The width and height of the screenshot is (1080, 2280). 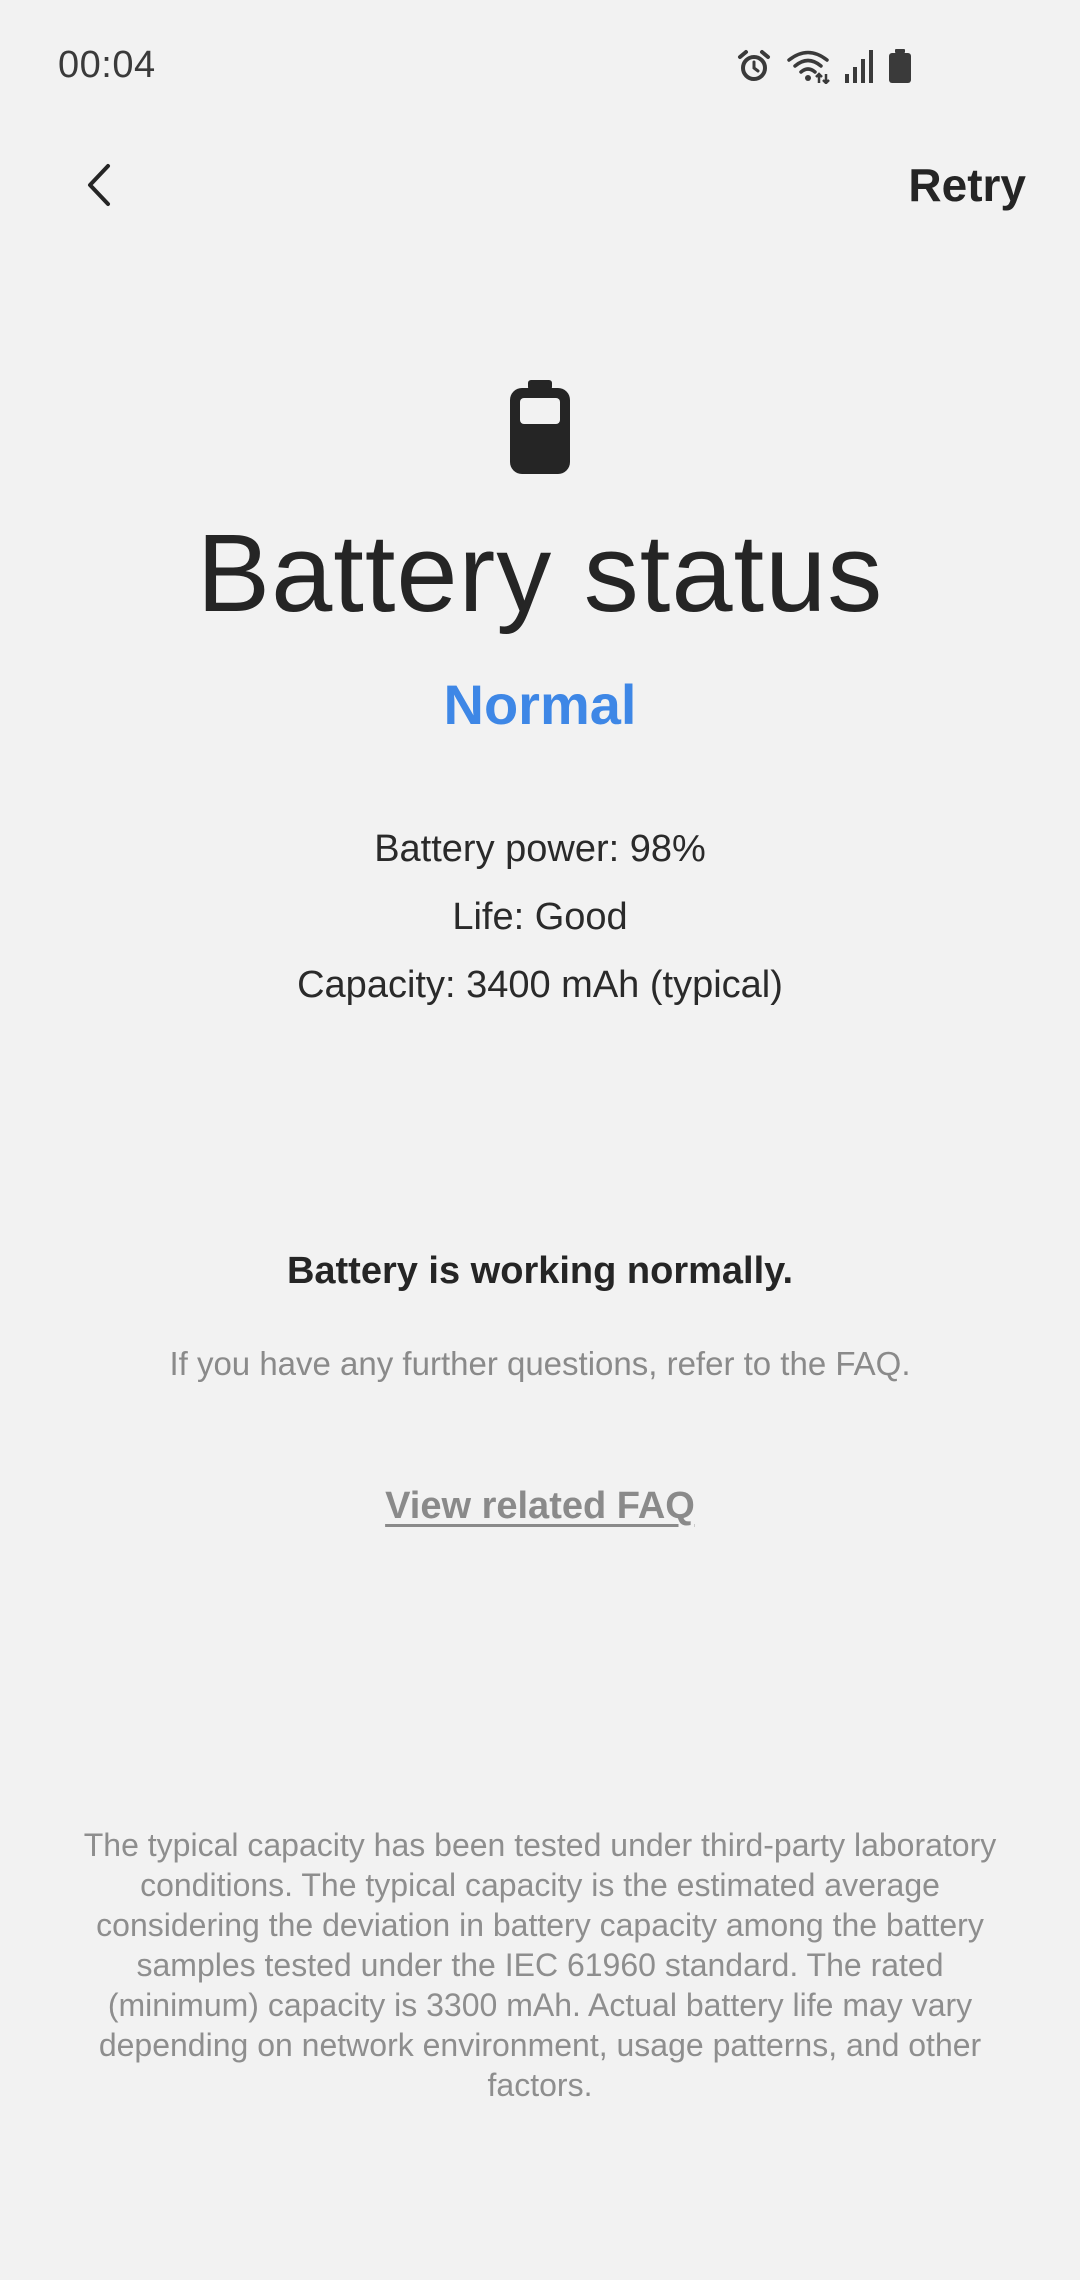 I want to click on alarm-icon, so click(x=754, y=66).